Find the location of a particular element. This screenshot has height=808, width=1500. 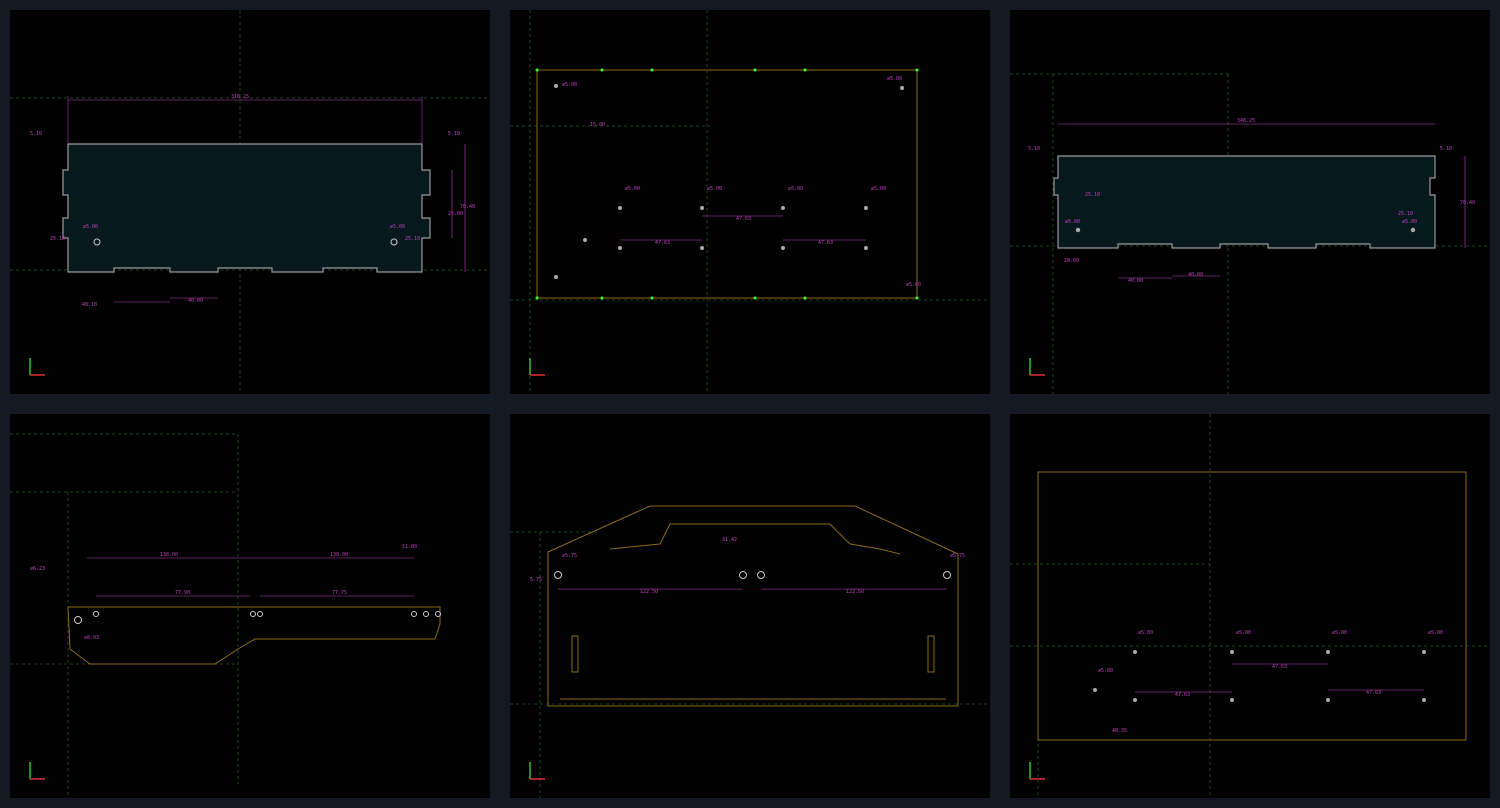

dim-text: 28.00 is located at coordinates (1071, 261).